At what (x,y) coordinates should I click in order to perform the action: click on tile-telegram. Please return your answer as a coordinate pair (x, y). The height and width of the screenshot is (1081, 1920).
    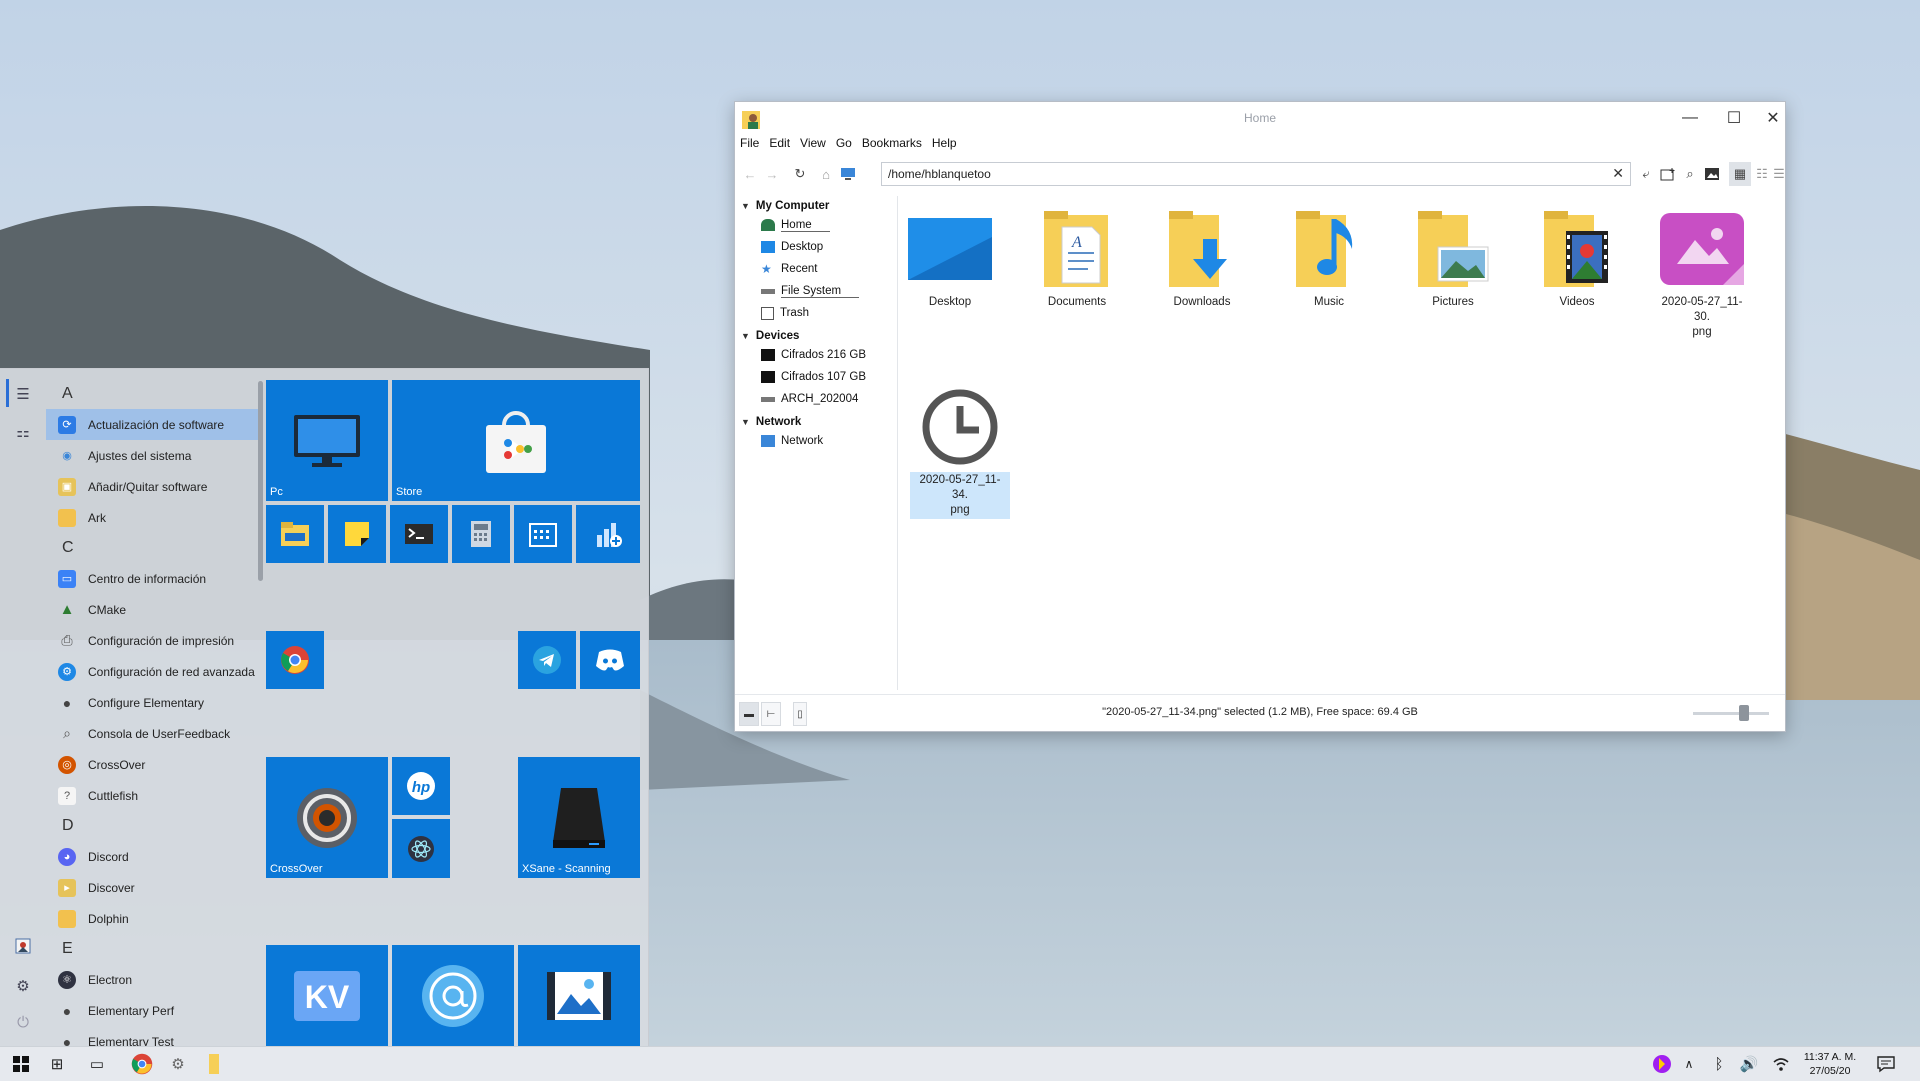
    Looking at the image, I should click on (547, 660).